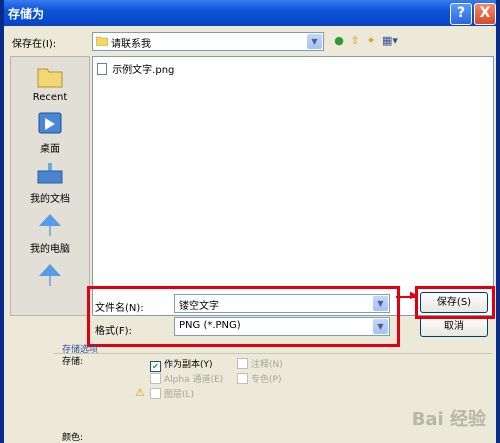 Image resolution: width=500 pixels, height=443 pixels. Describe the element at coordinates (243, 316) in the screenshot. I see `highlight-box-filename` at that location.